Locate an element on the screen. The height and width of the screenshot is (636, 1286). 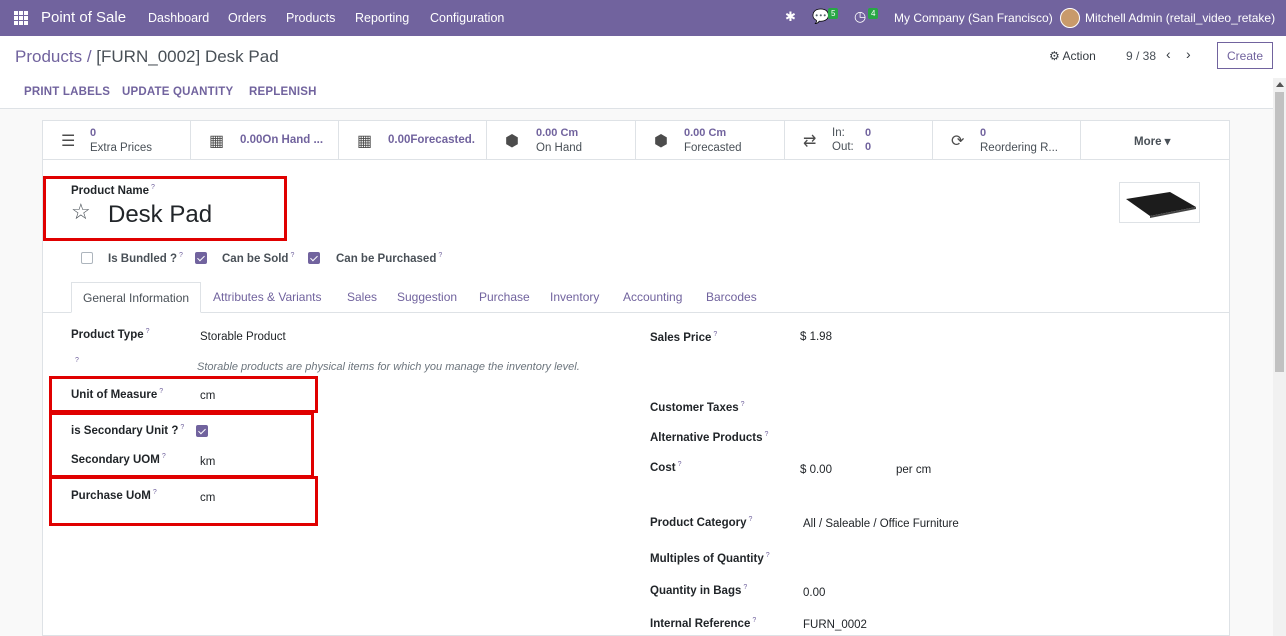
print-labels-button: PRINT LABELS is located at coordinates (67, 92).